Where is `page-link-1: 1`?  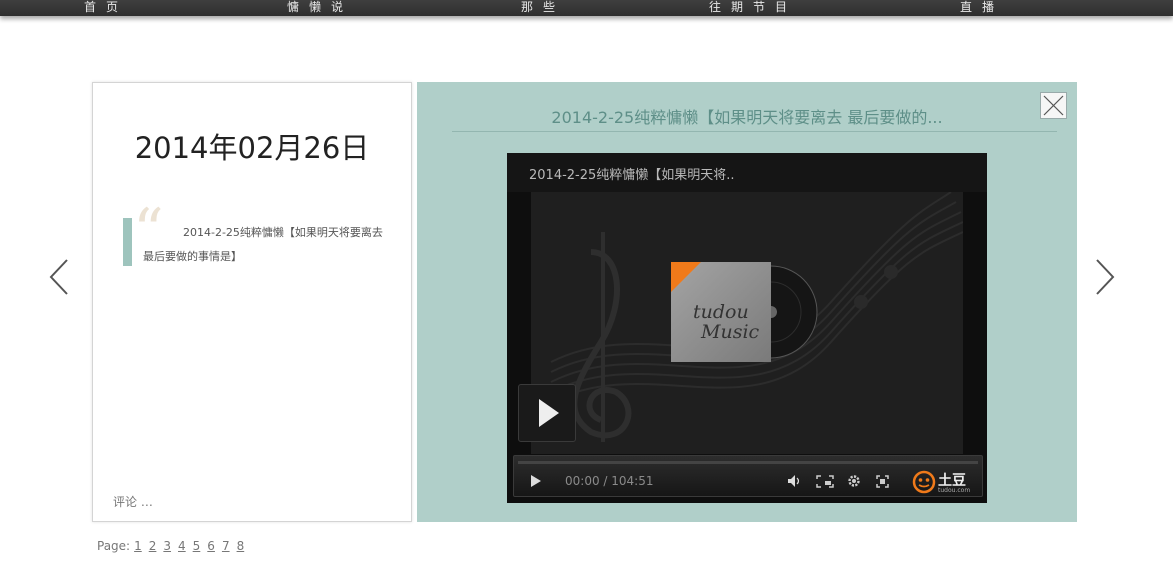 page-link-1: 1 is located at coordinates (138, 546).